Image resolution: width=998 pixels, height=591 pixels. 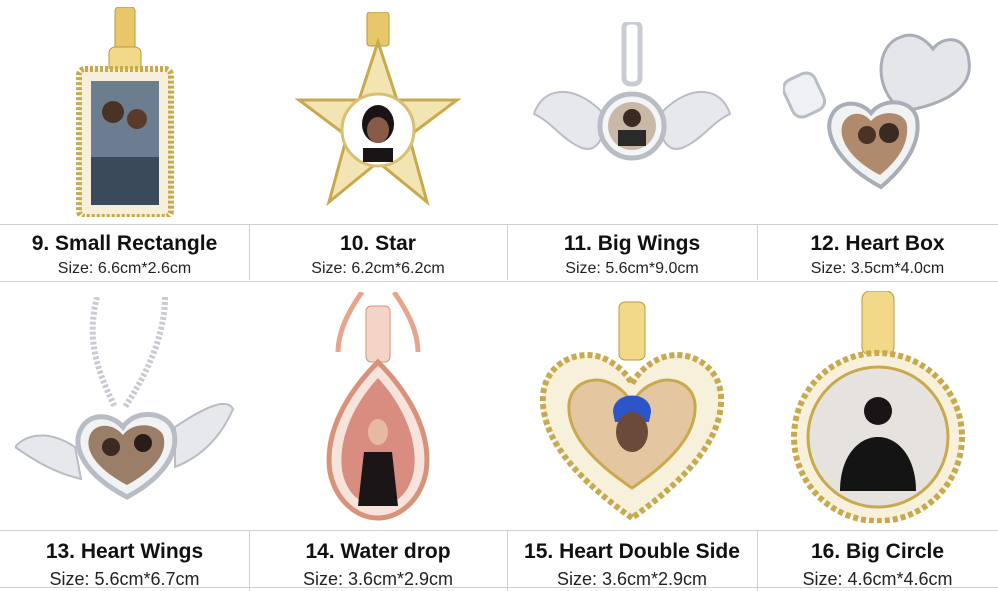 I want to click on product-card-heart-wings: 13. Heart Wings Size: 5.6cm*6.7cm, so click(x=124, y=437).